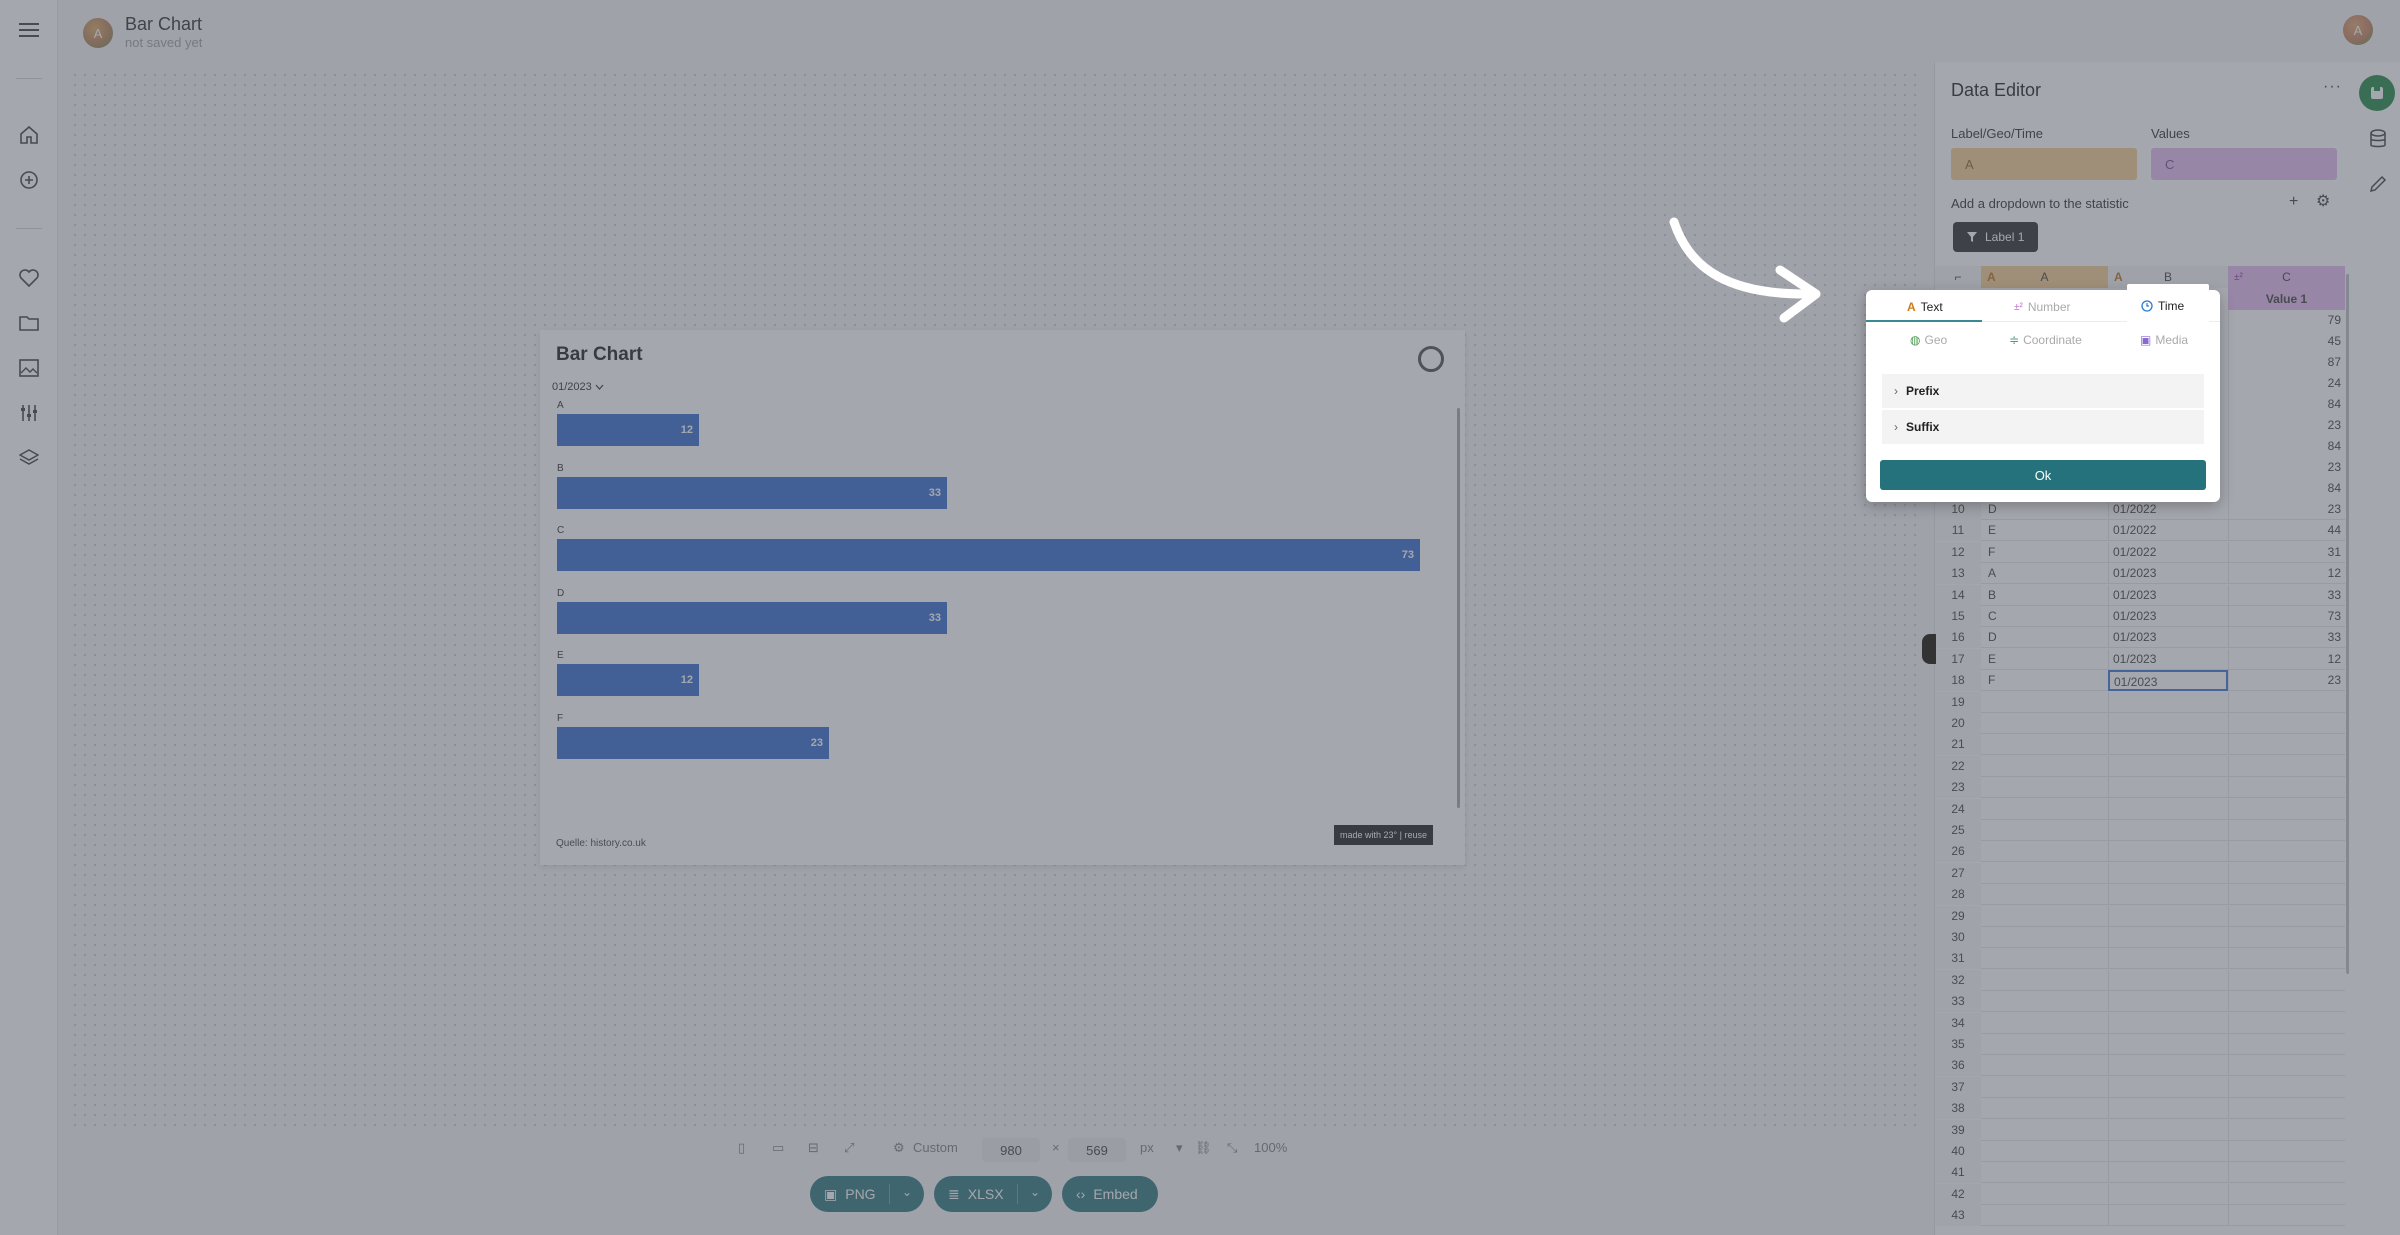 This screenshot has height=1235, width=2400. I want to click on fullscreen-icon: ⤢, so click(849, 1148).